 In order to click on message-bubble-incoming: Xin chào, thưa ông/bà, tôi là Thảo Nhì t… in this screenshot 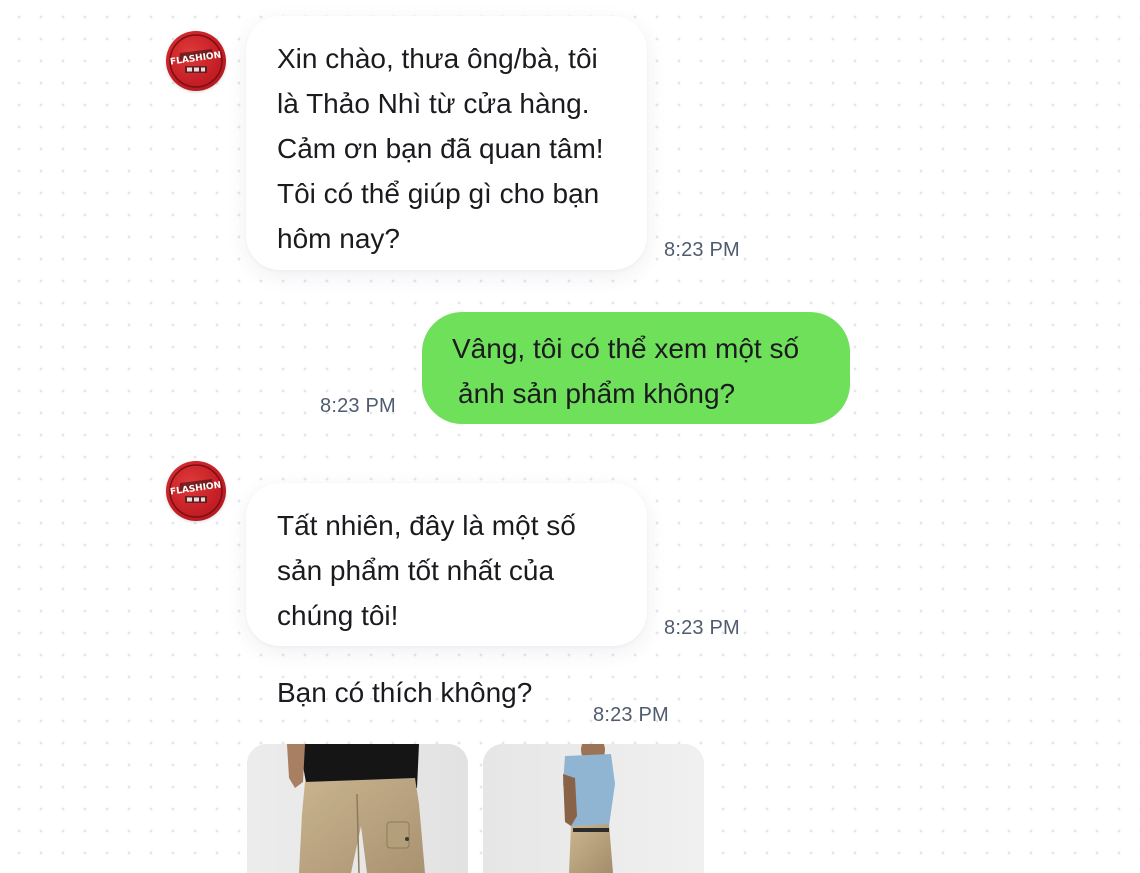, I will do `click(446, 143)`.